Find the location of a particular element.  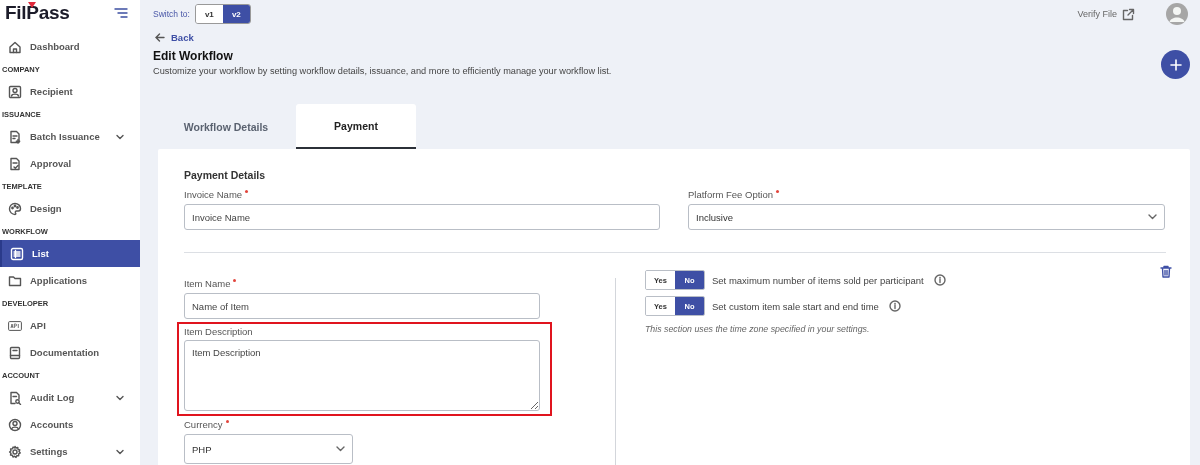

sidebar-item: Audit Log is located at coordinates (70, 397).